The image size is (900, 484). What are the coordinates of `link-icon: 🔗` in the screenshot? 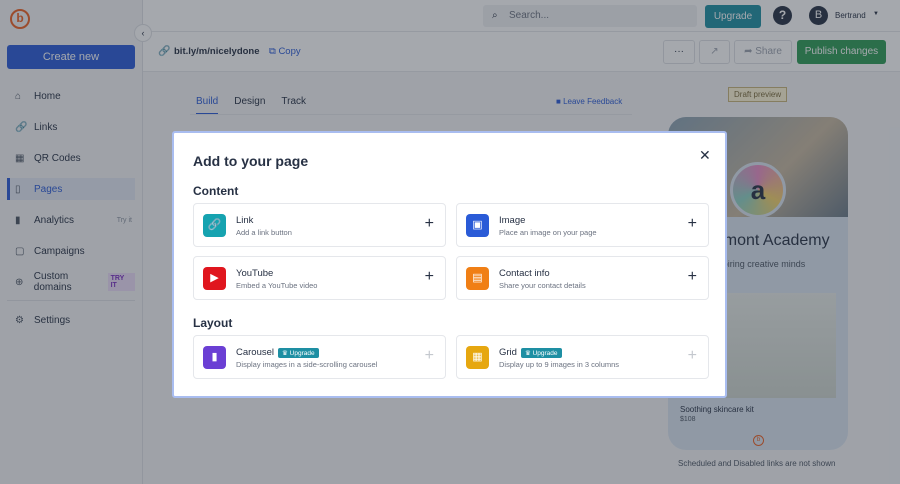 It's located at (214, 225).